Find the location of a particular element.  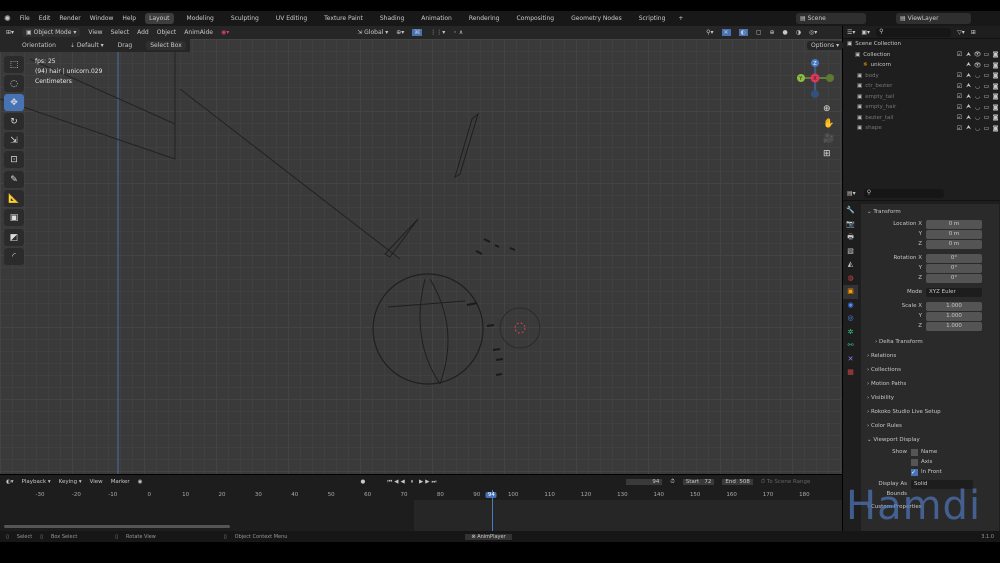

view-layer-tab-icon: ▧ is located at coordinates (850, 252).